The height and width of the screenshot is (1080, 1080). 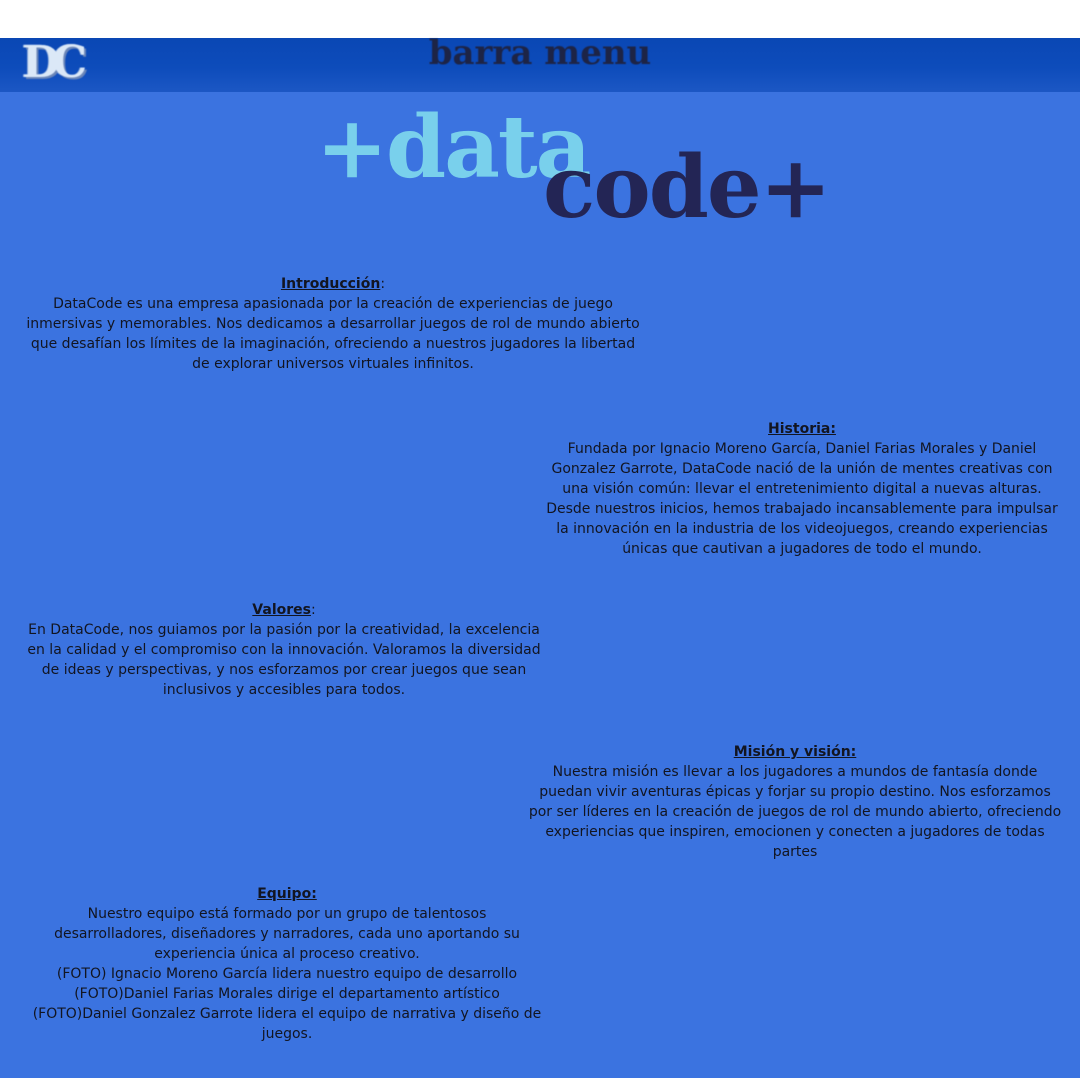 I want to click on section-heading-line: Misión y visión:, so click(x=795, y=752).